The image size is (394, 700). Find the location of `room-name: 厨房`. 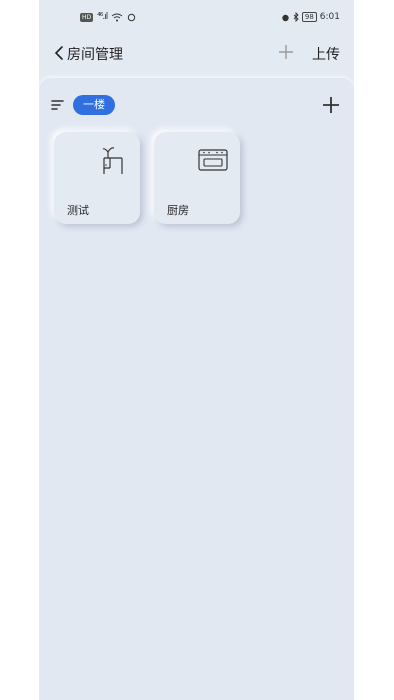

room-name: 厨房 is located at coordinates (178, 210).